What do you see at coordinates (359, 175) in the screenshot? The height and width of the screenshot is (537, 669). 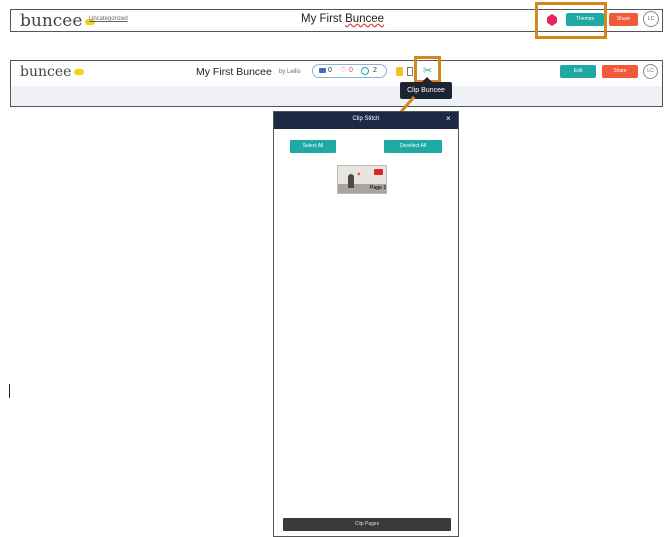 I see `heart-sticker: ♥` at bounding box center [359, 175].